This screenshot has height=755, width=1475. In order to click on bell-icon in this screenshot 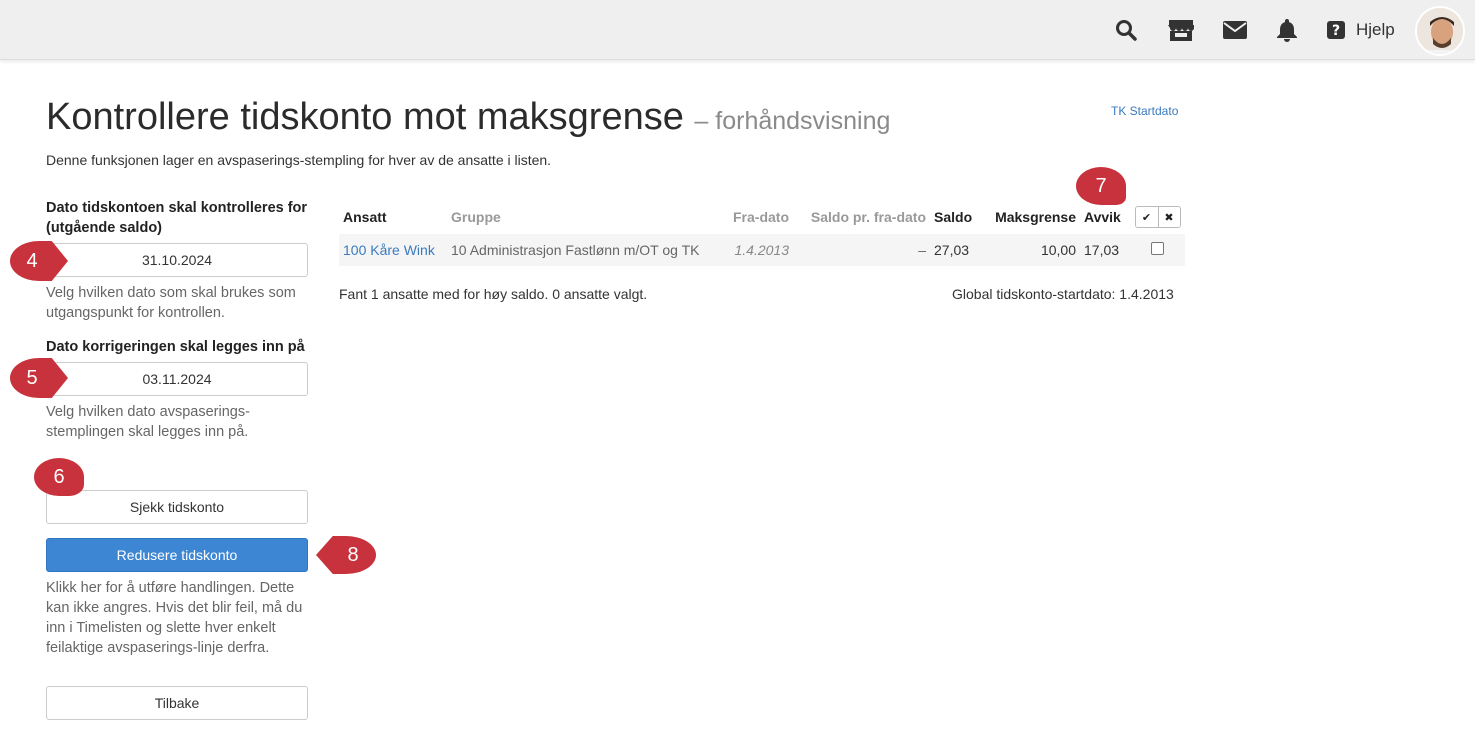, I will do `click(1287, 30)`.